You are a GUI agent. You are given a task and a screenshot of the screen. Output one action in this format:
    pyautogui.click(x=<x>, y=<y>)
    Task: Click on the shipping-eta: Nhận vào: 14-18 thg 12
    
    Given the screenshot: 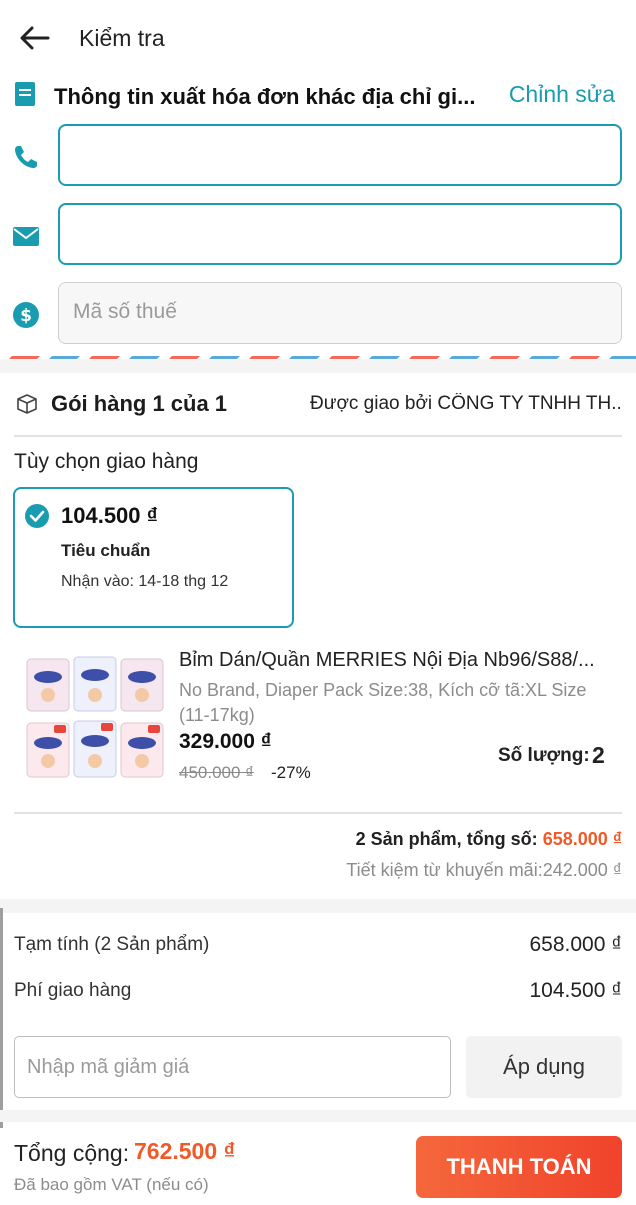 What is the action you would take?
    pyautogui.click(x=145, y=581)
    